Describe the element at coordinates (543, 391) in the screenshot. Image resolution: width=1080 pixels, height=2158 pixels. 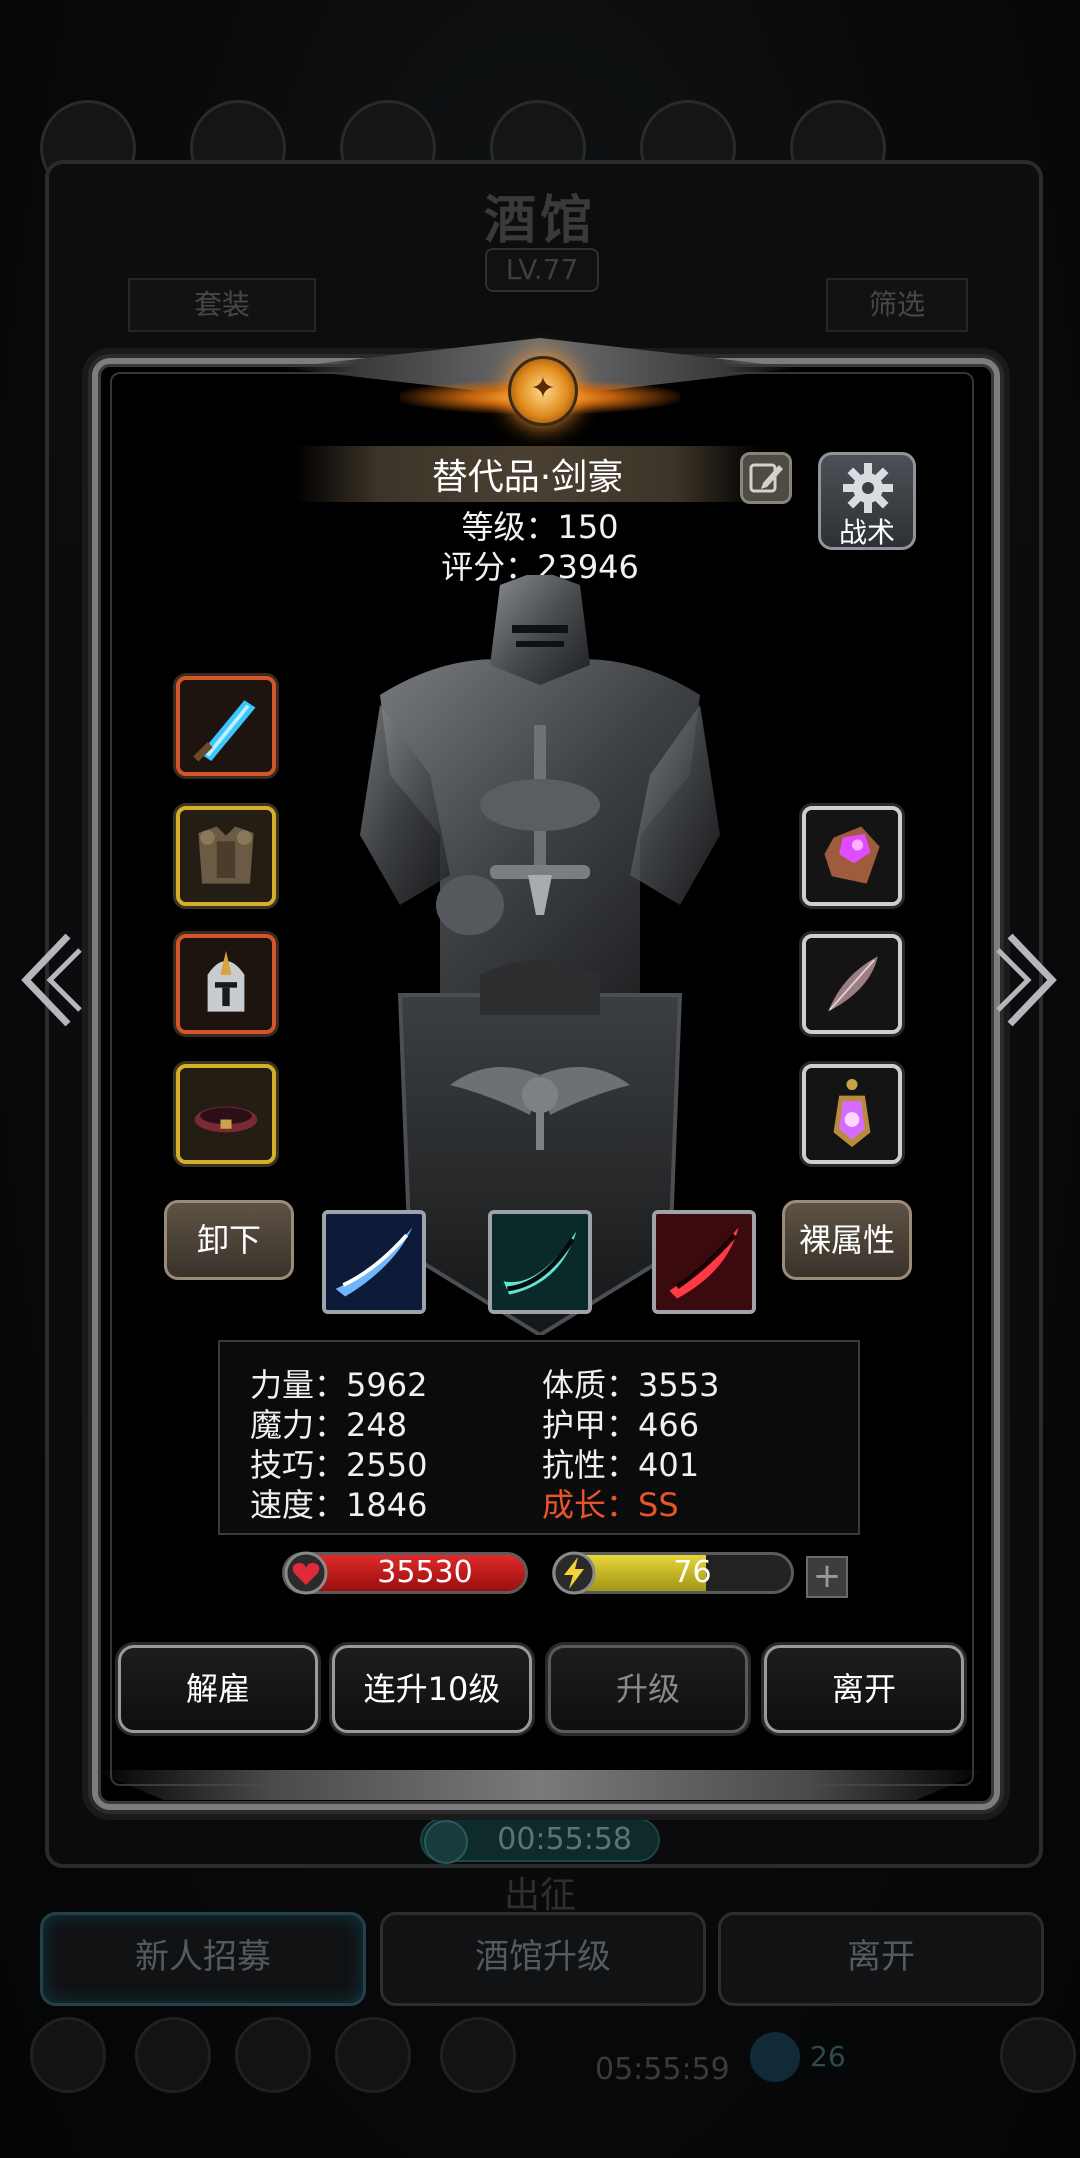
I see `crest-emblem-icon: ✦` at that location.